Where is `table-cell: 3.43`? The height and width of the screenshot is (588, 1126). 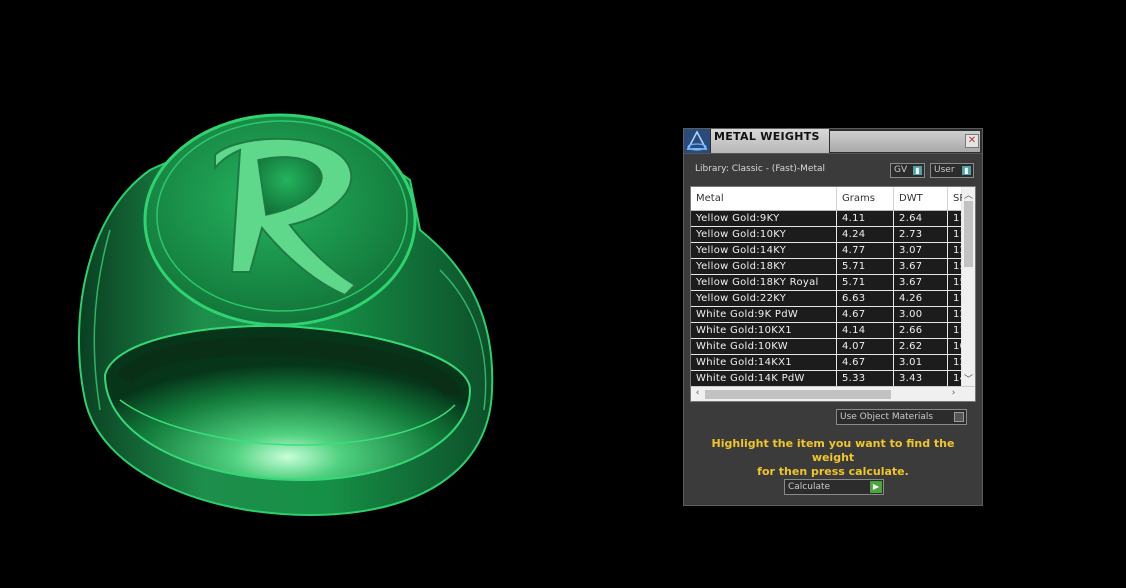 table-cell: 3.43 is located at coordinates (921, 378).